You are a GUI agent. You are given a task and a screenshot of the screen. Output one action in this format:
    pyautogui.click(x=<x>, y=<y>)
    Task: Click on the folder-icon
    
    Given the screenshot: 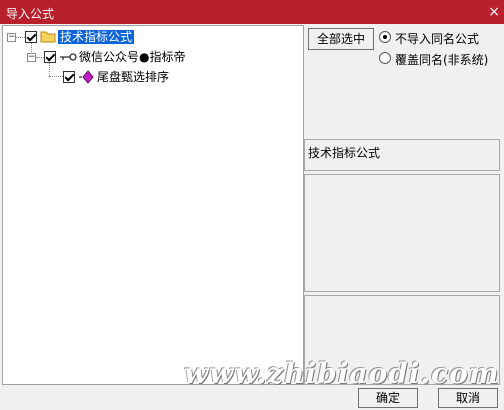 What is the action you would take?
    pyautogui.click(x=48, y=37)
    